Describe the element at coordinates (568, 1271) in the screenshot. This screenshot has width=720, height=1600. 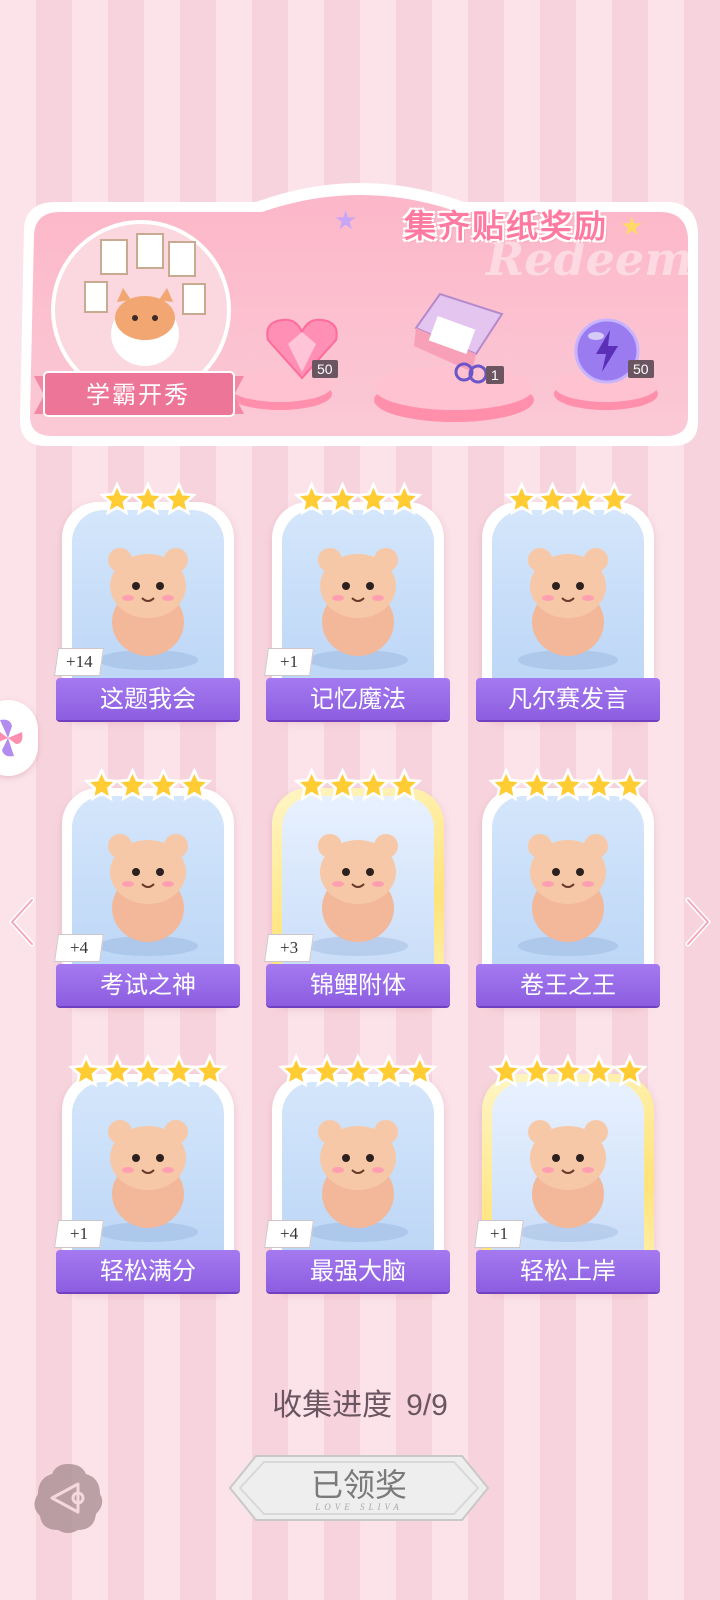
I see `card-name: 轻松上岸` at that location.